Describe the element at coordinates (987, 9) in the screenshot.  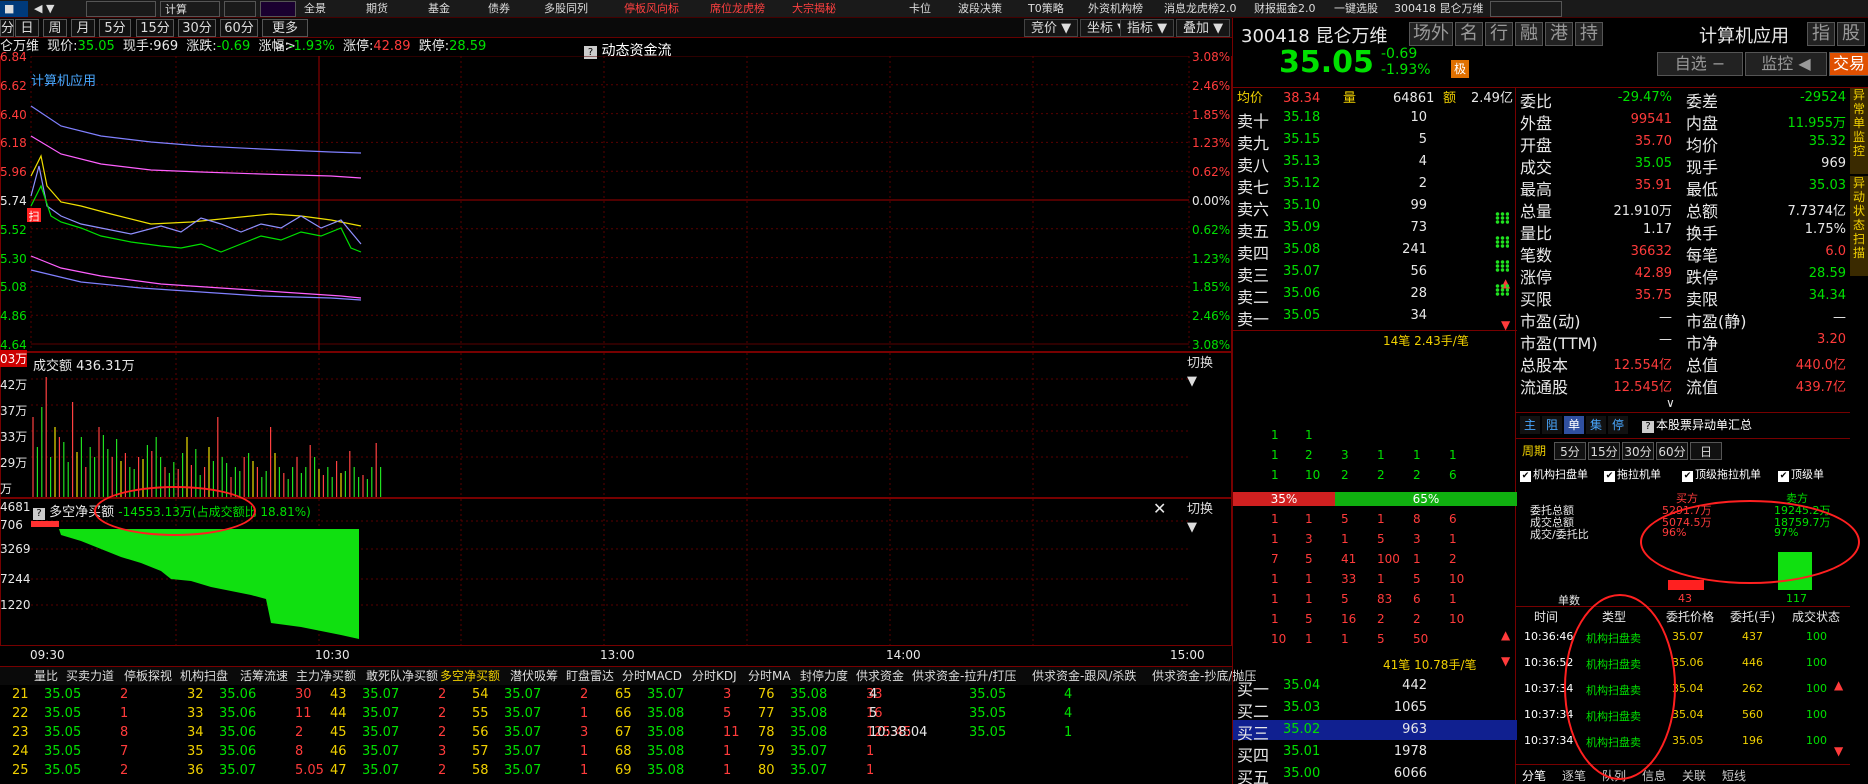
I see `tb-band: 波段决策` at that location.